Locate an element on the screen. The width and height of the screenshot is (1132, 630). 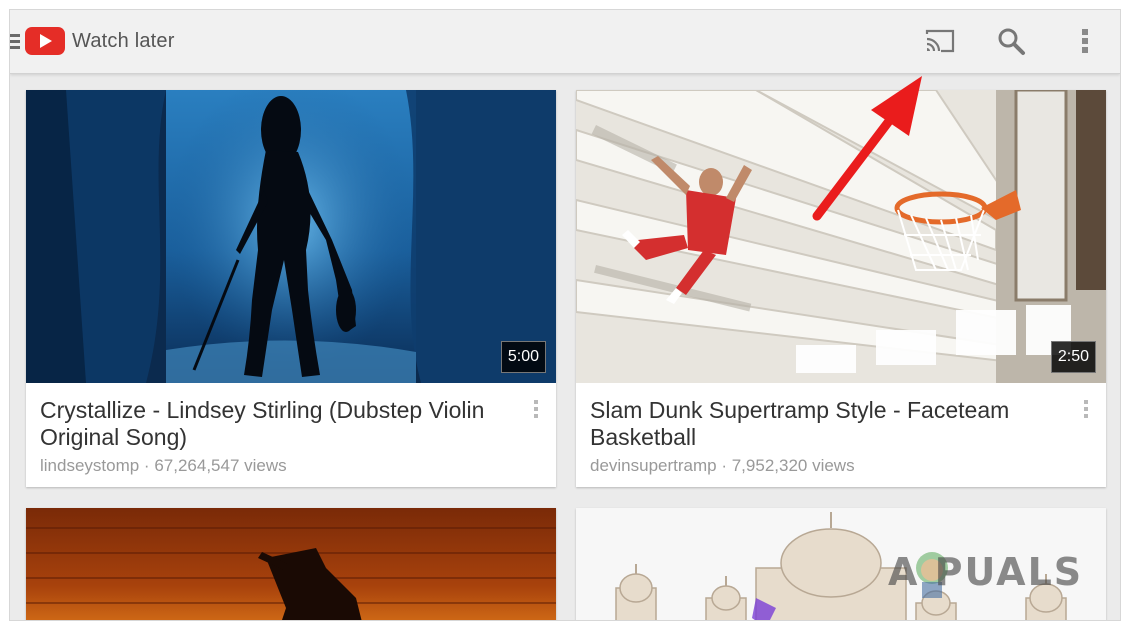
app-bar: Watch later is located at coordinates (565, 42).